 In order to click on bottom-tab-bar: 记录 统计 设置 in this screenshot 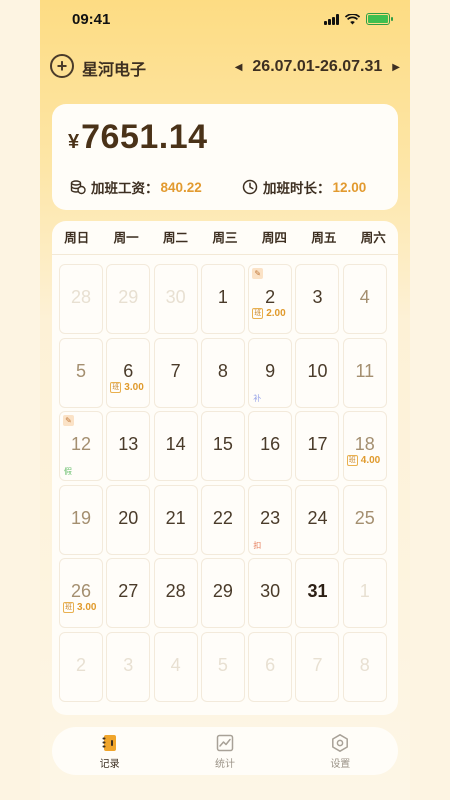, I will do `click(225, 751)`.